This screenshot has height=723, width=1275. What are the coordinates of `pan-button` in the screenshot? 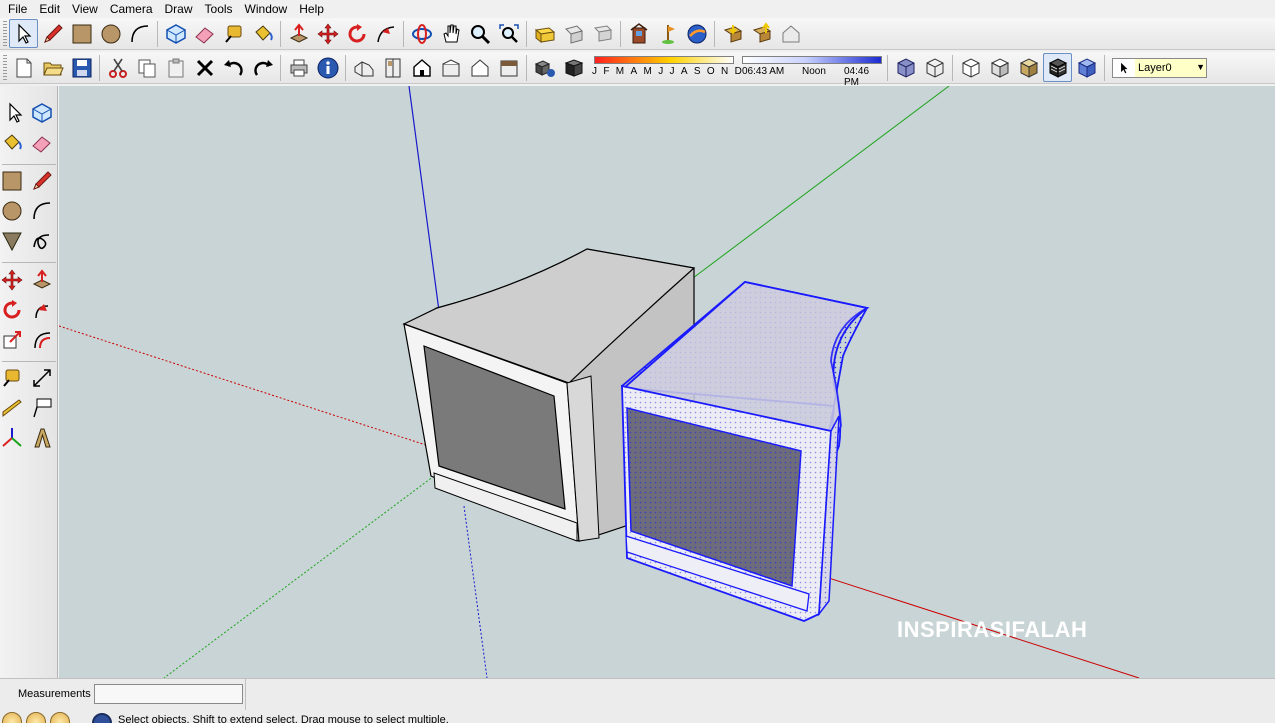 It's located at (450, 33).